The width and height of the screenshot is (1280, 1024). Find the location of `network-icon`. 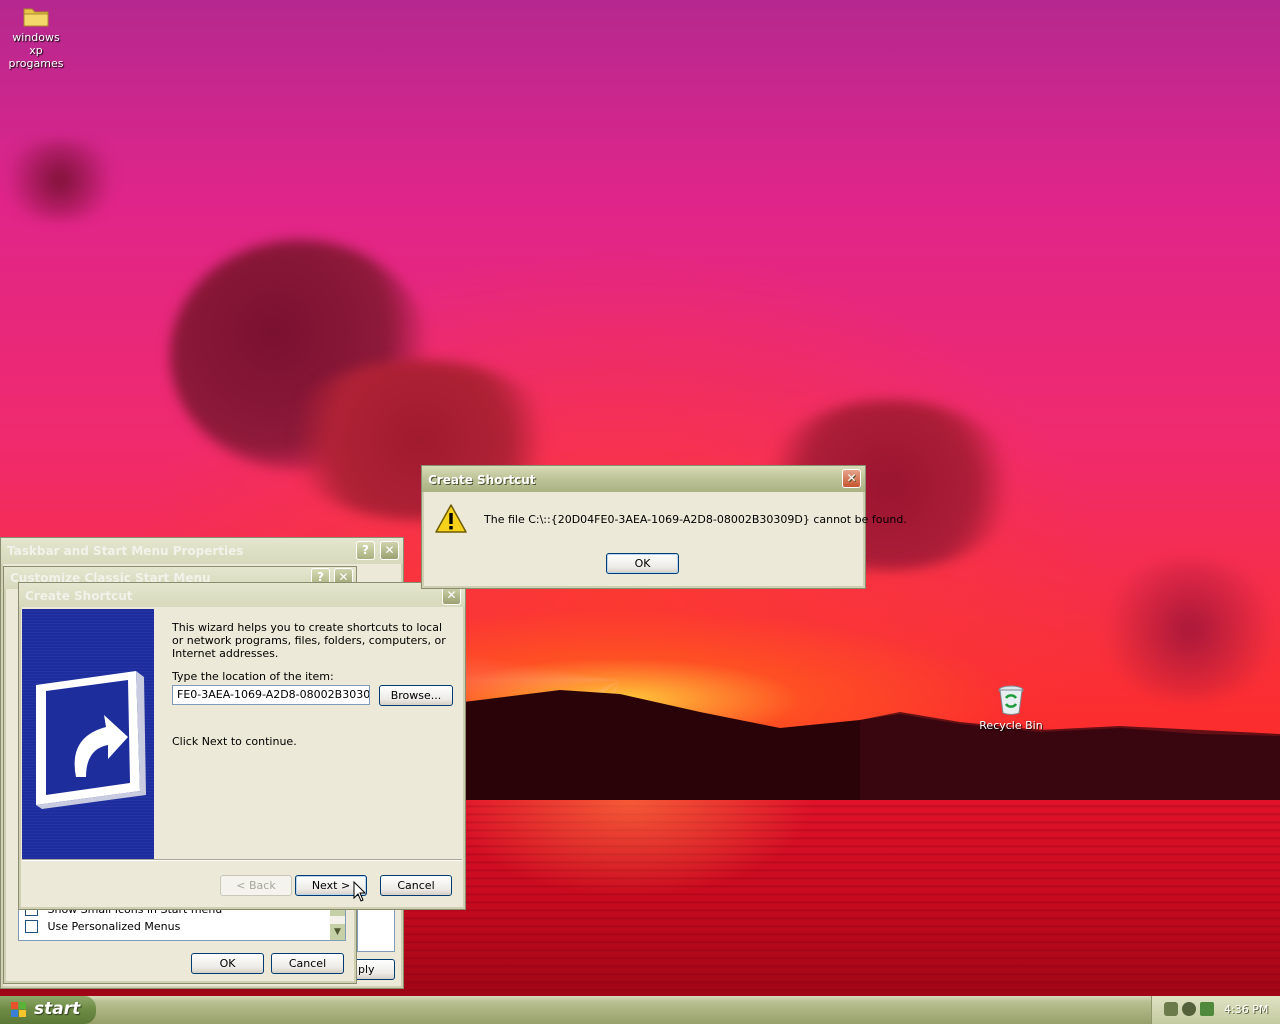

network-icon is located at coordinates (1171, 1009).